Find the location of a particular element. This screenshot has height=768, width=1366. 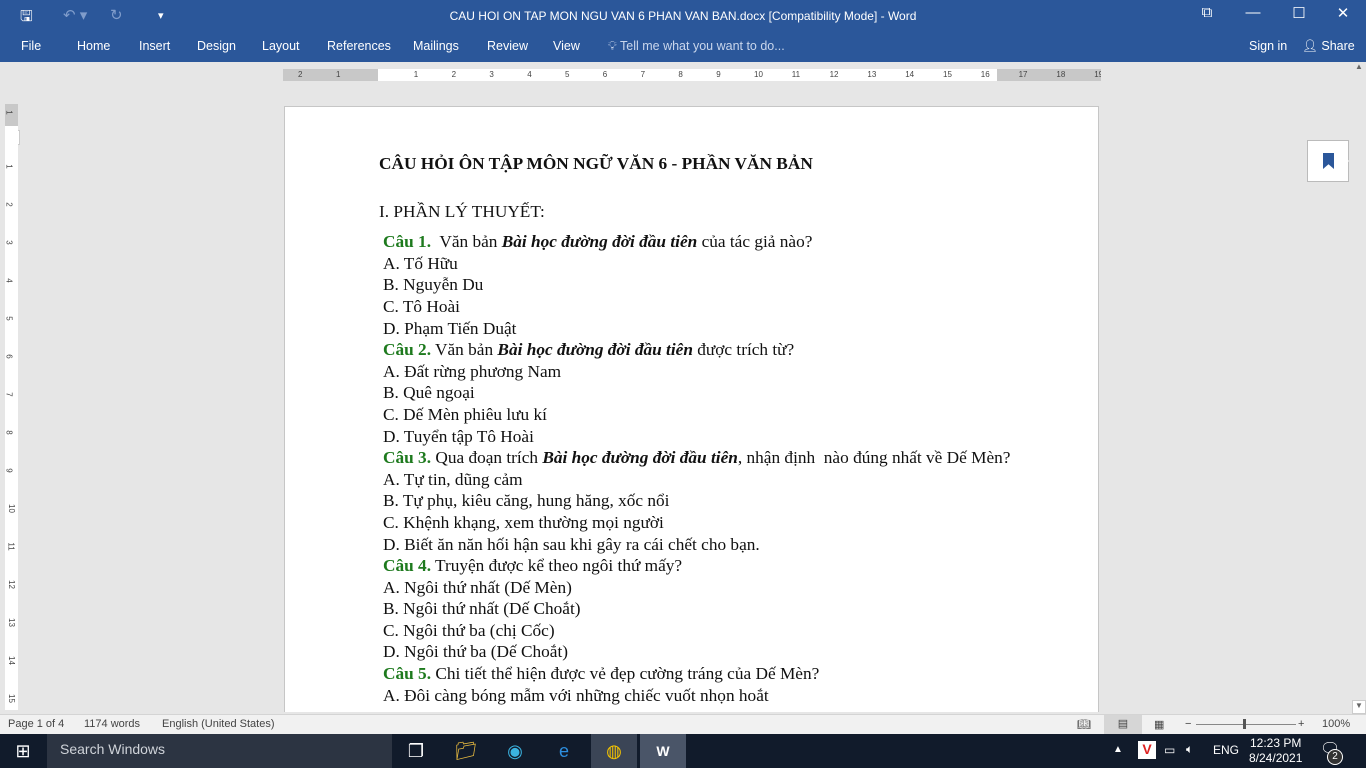

question-text: của tác giả nào? is located at coordinates (755, 242).